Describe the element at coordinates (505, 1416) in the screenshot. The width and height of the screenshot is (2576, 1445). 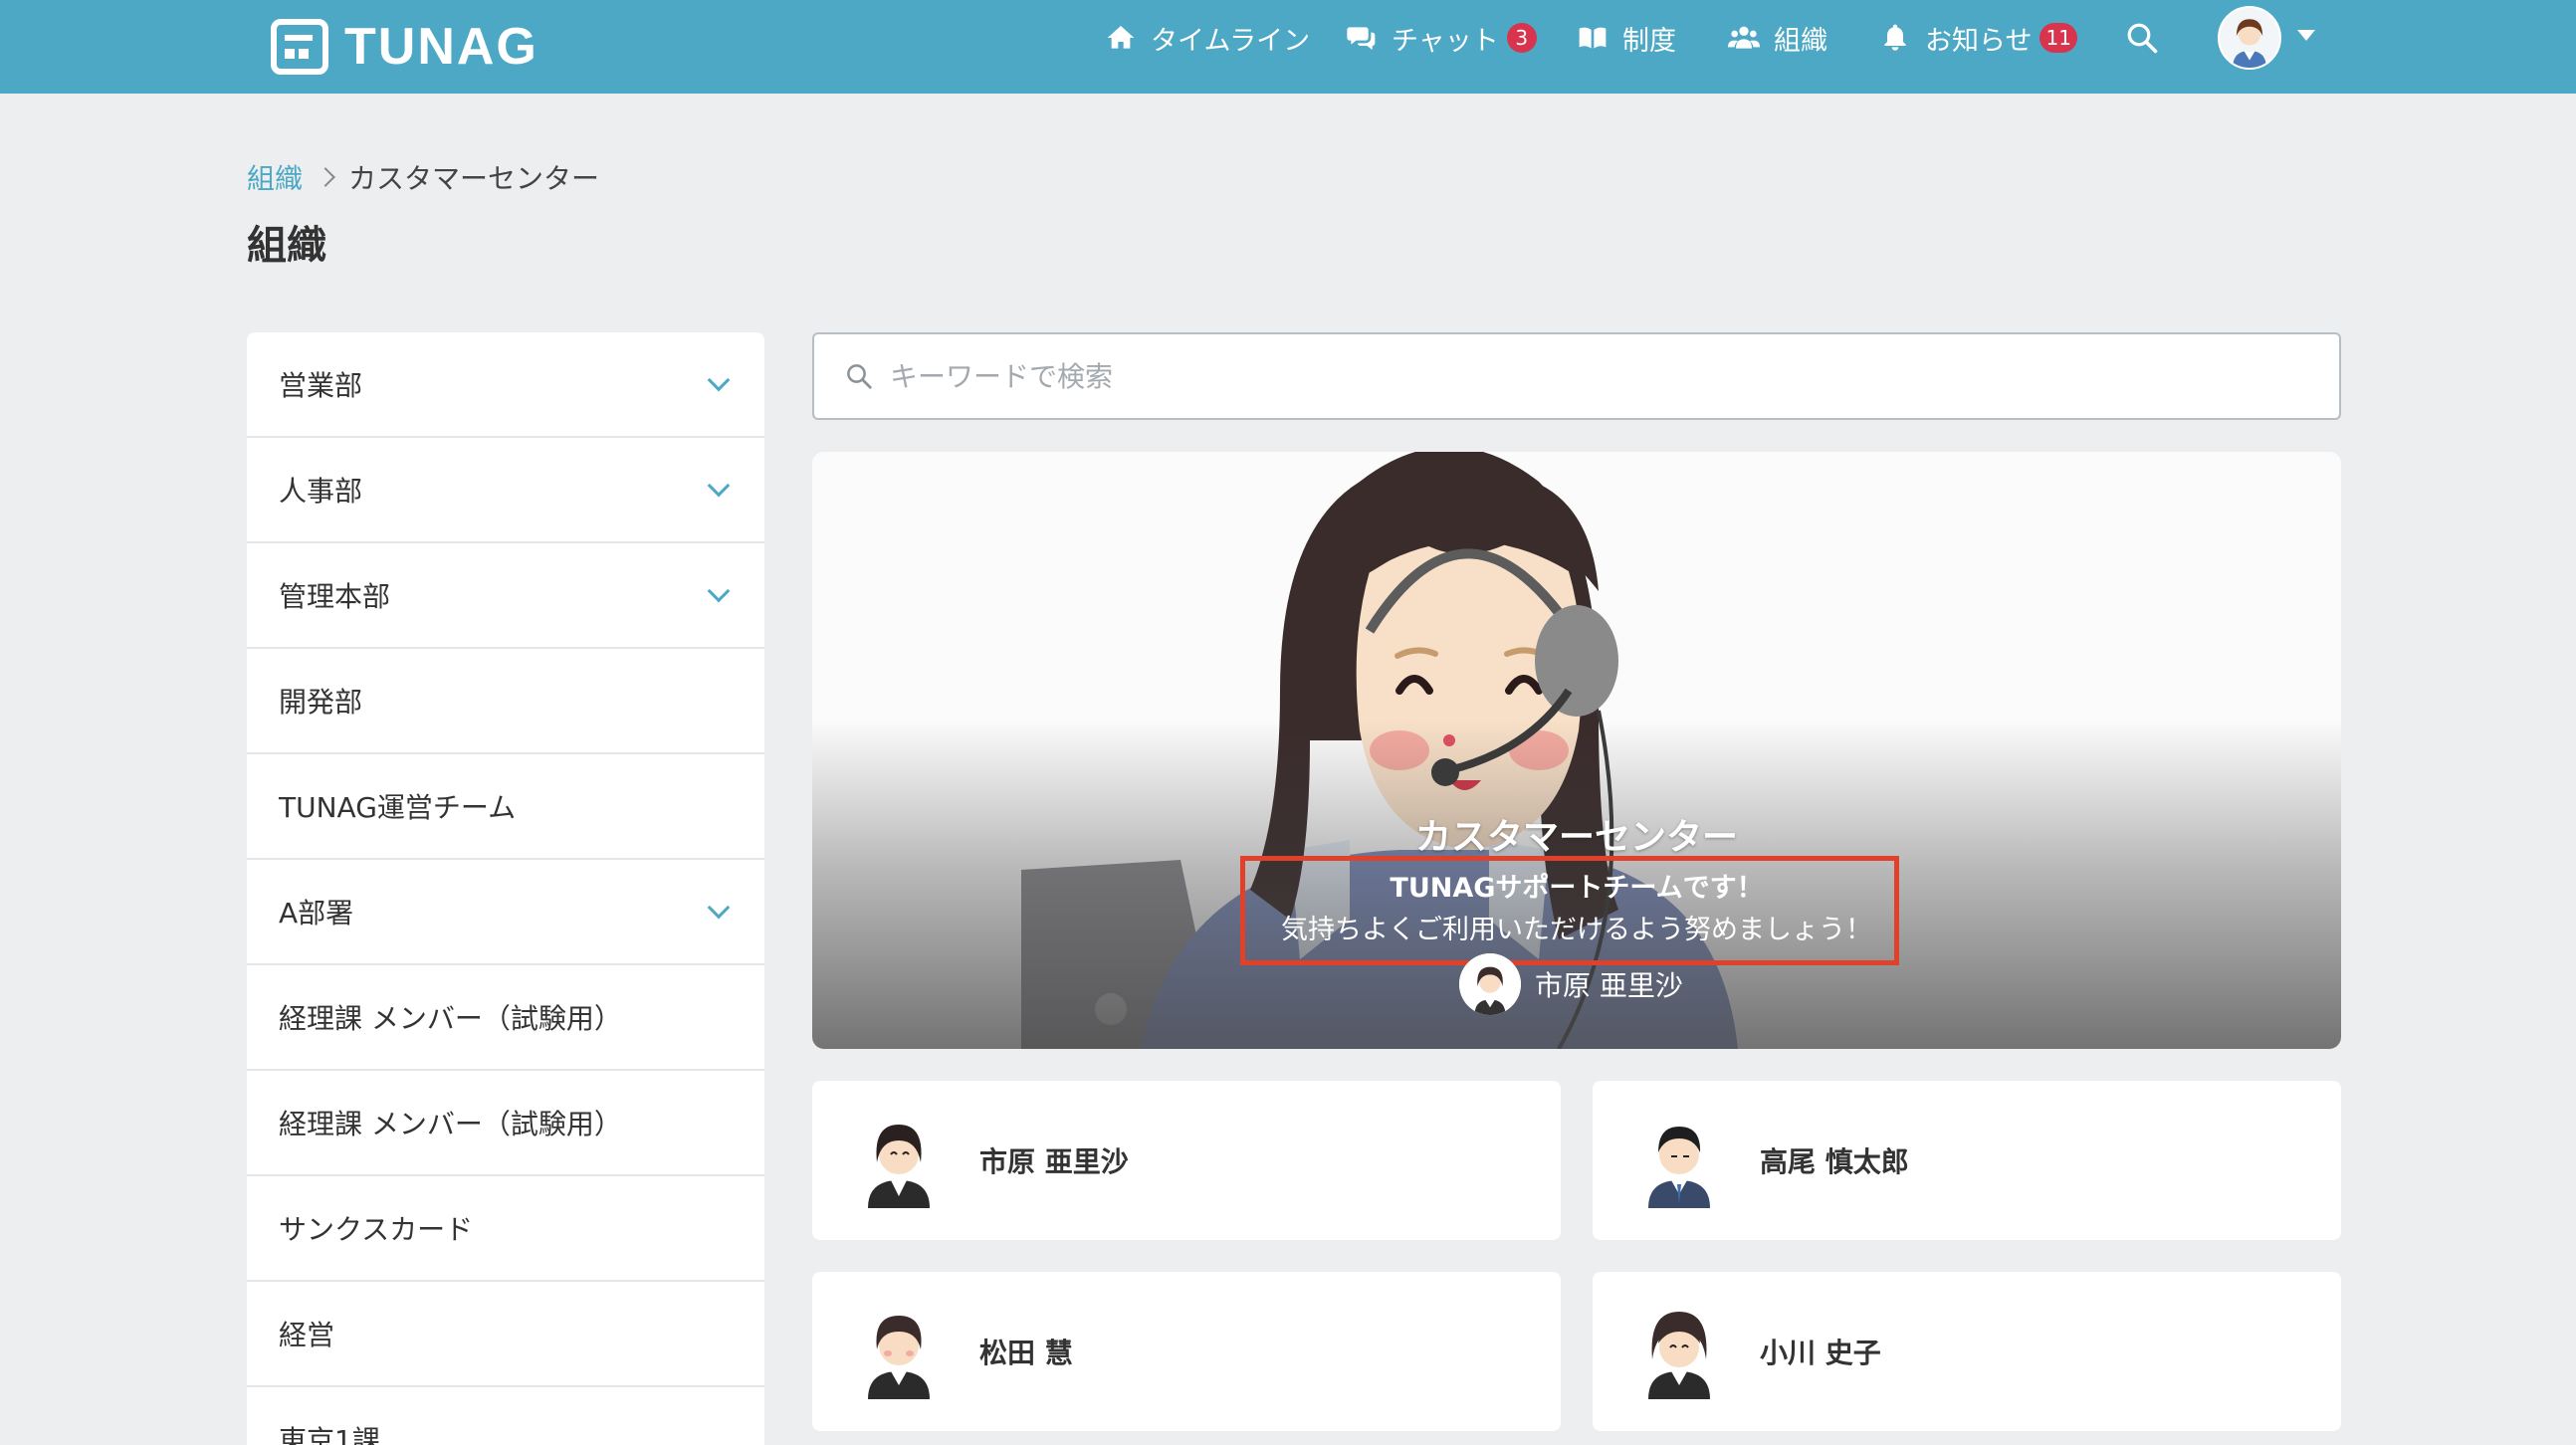
I see `sidebar-item-tokyo-1: 東京1課` at that location.